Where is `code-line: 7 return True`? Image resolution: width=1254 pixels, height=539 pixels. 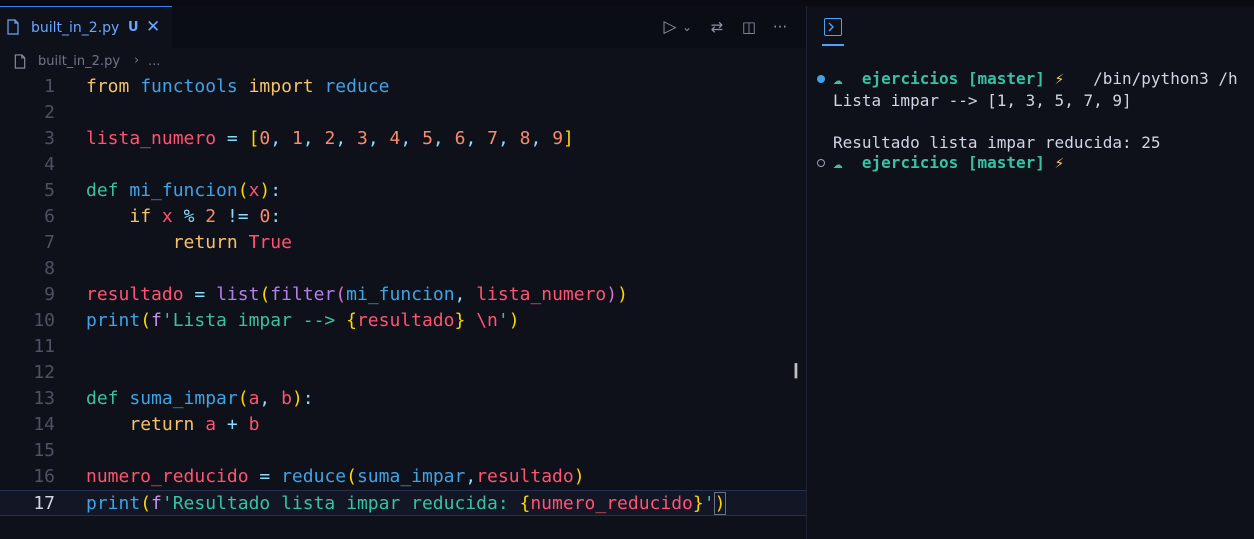
code-line: 7 return True is located at coordinates (403, 243).